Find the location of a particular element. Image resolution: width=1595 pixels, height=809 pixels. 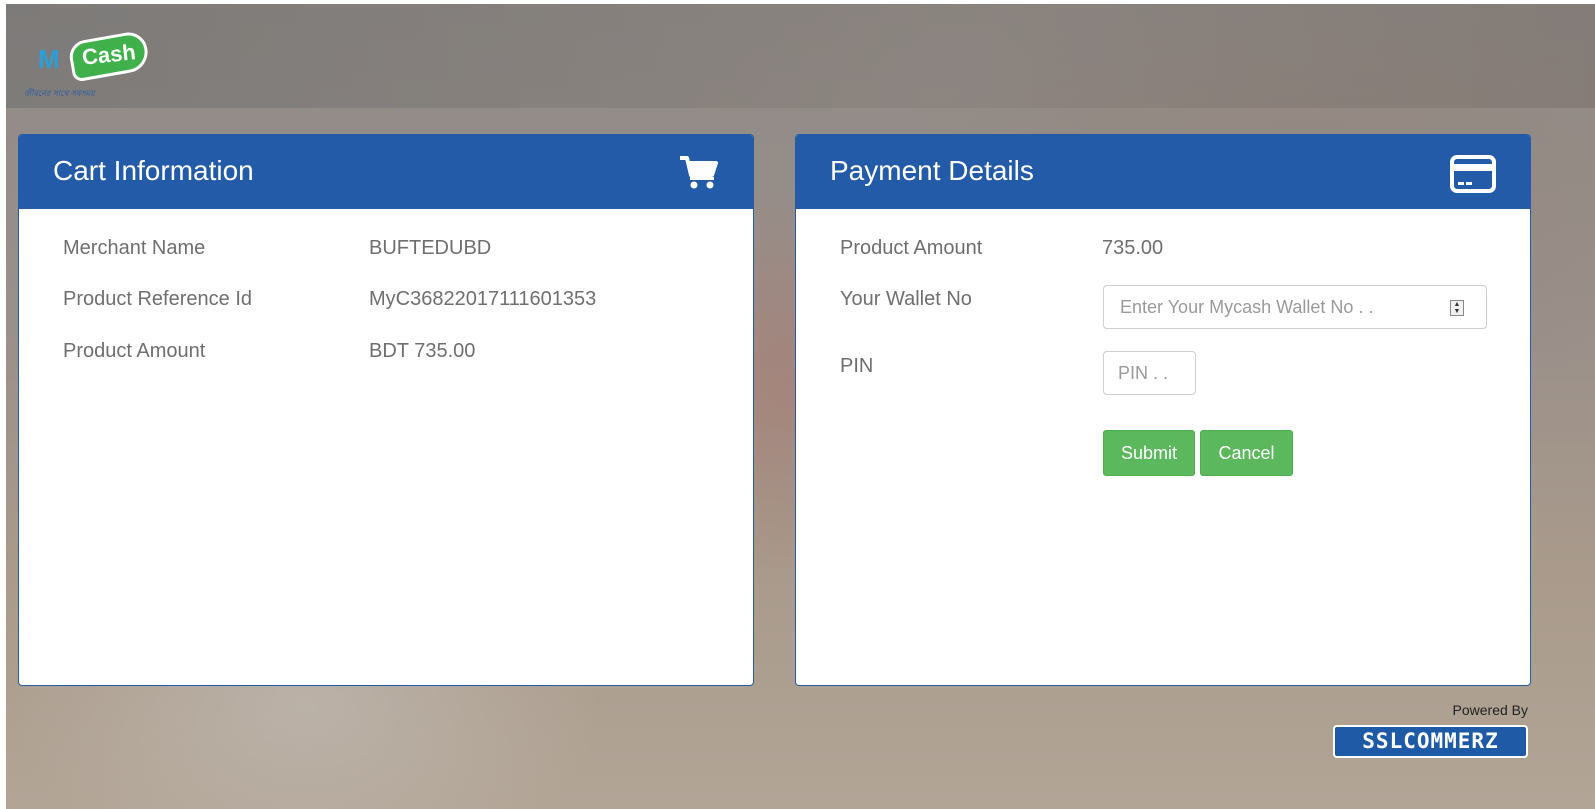

cart-panel-header: Cart Information is located at coordinates (386, 172).